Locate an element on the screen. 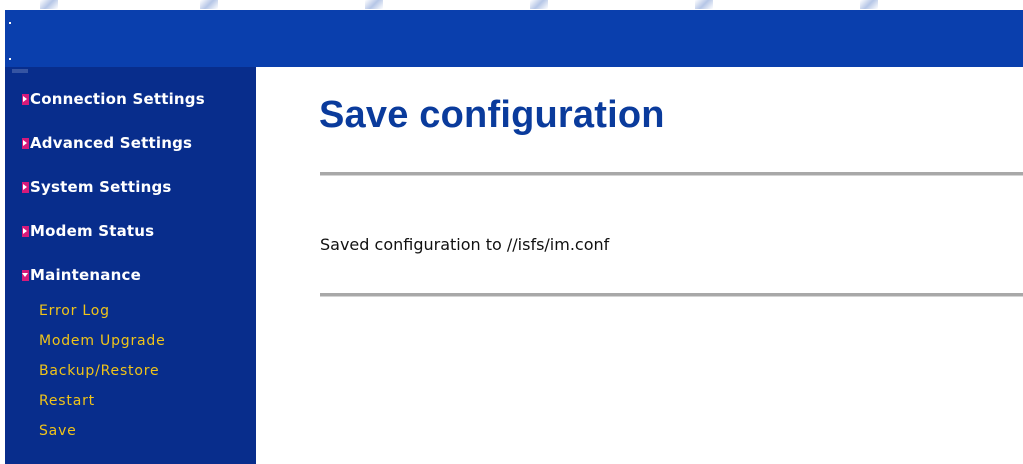  nav-maintenance: Maintenance is located at coordinates (81, 275).